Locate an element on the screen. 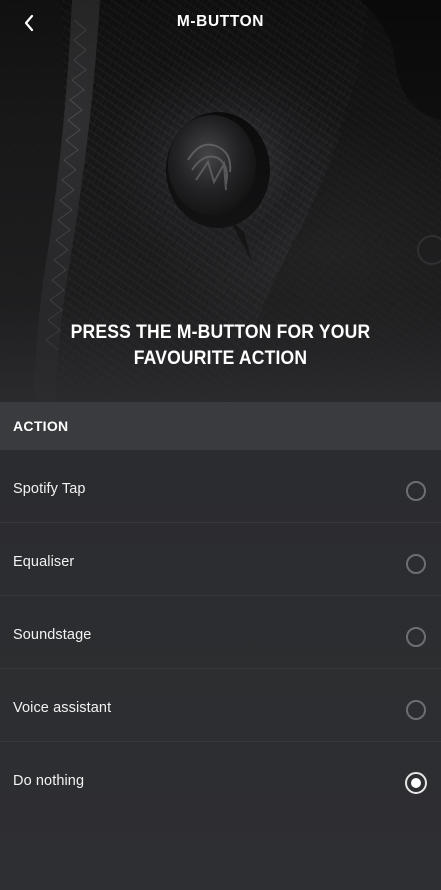 Image resolution: width=441 pixels, height=890 pixels. top-bar: M-BUTTON is located at coordinates (220, 23).